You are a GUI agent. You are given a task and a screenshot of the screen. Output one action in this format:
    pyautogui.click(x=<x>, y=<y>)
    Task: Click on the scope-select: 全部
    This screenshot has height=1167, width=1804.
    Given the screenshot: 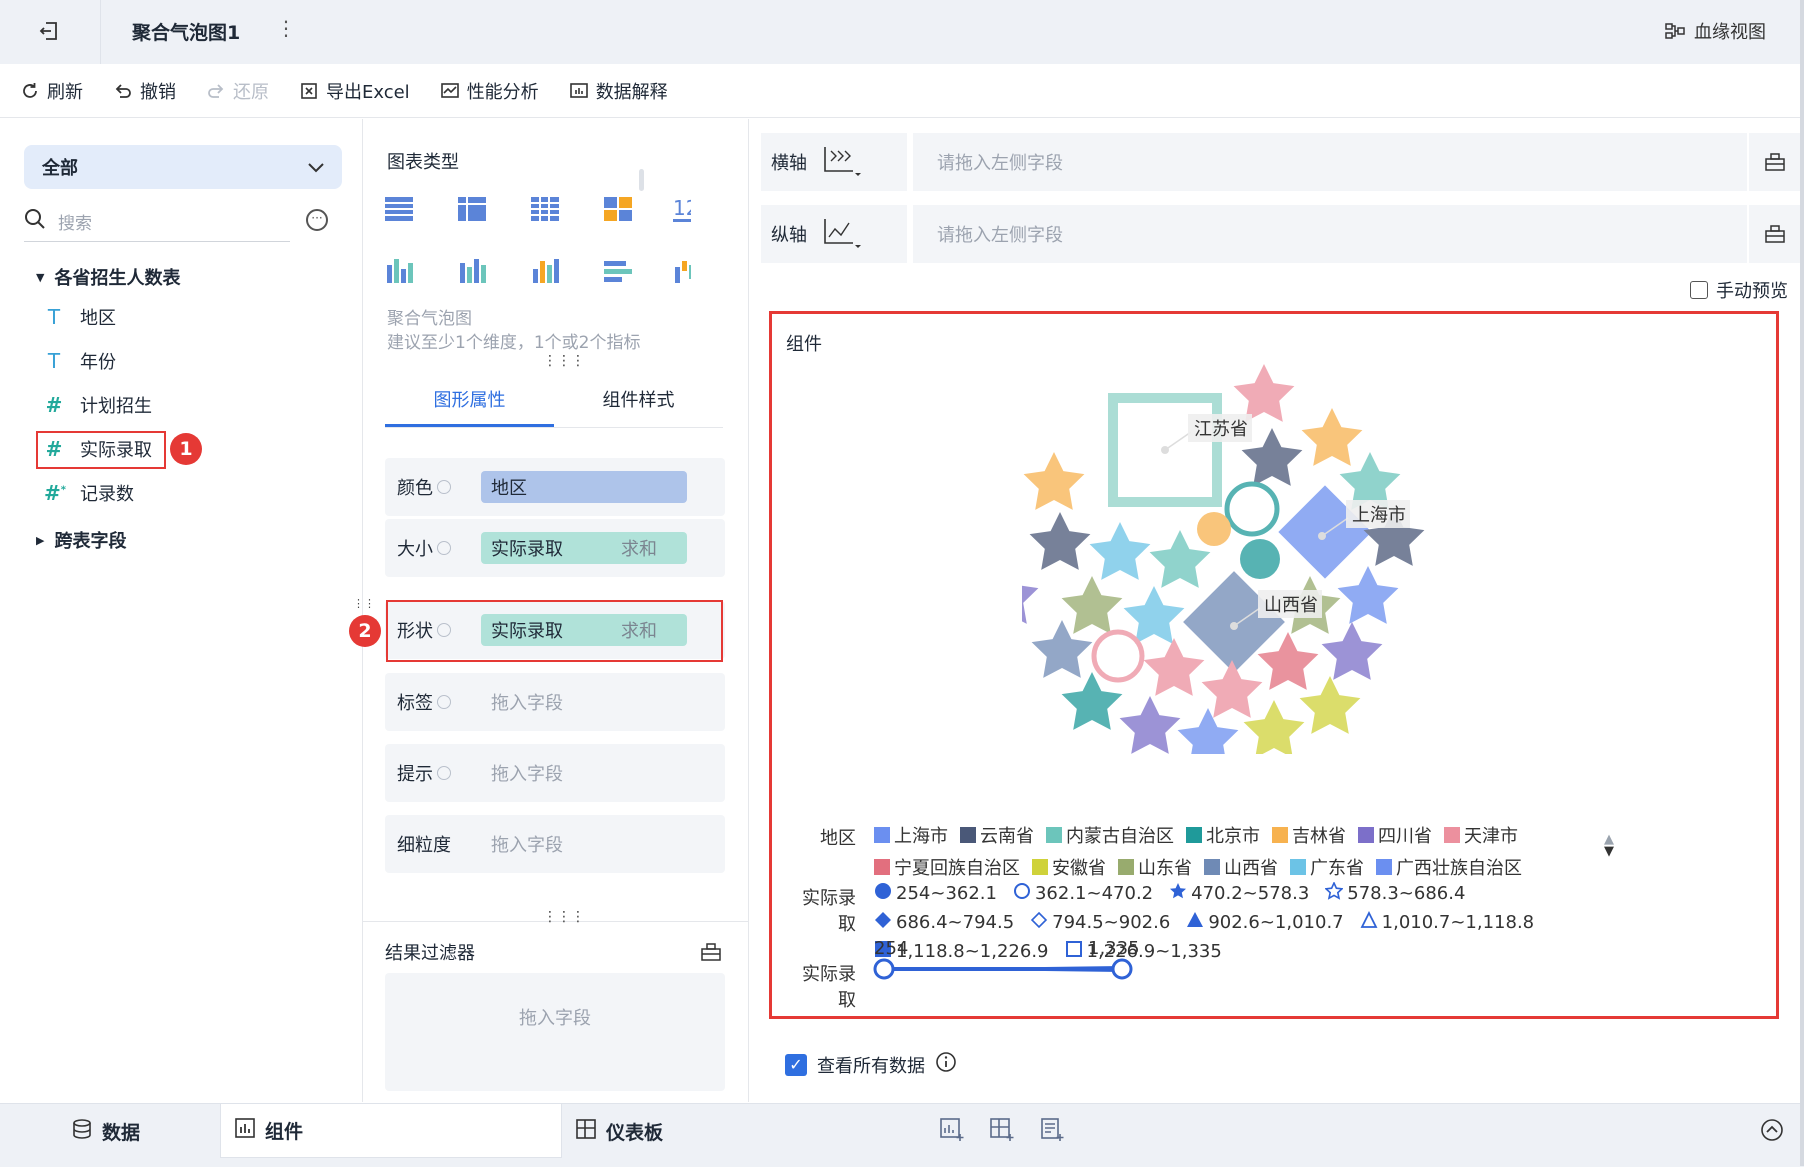 What is the action you would take?
    pyautogui.click(x=183, y=167)
    